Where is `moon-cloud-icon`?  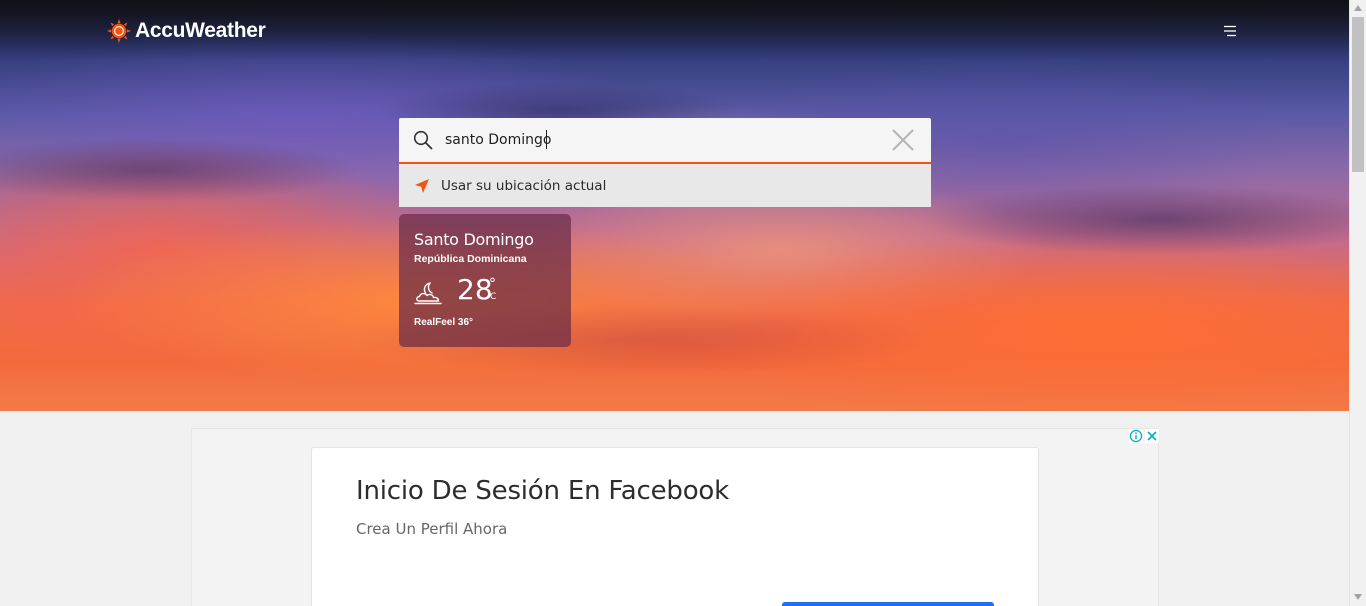
moon-cloud-icon is located at coordinates (428, 293).